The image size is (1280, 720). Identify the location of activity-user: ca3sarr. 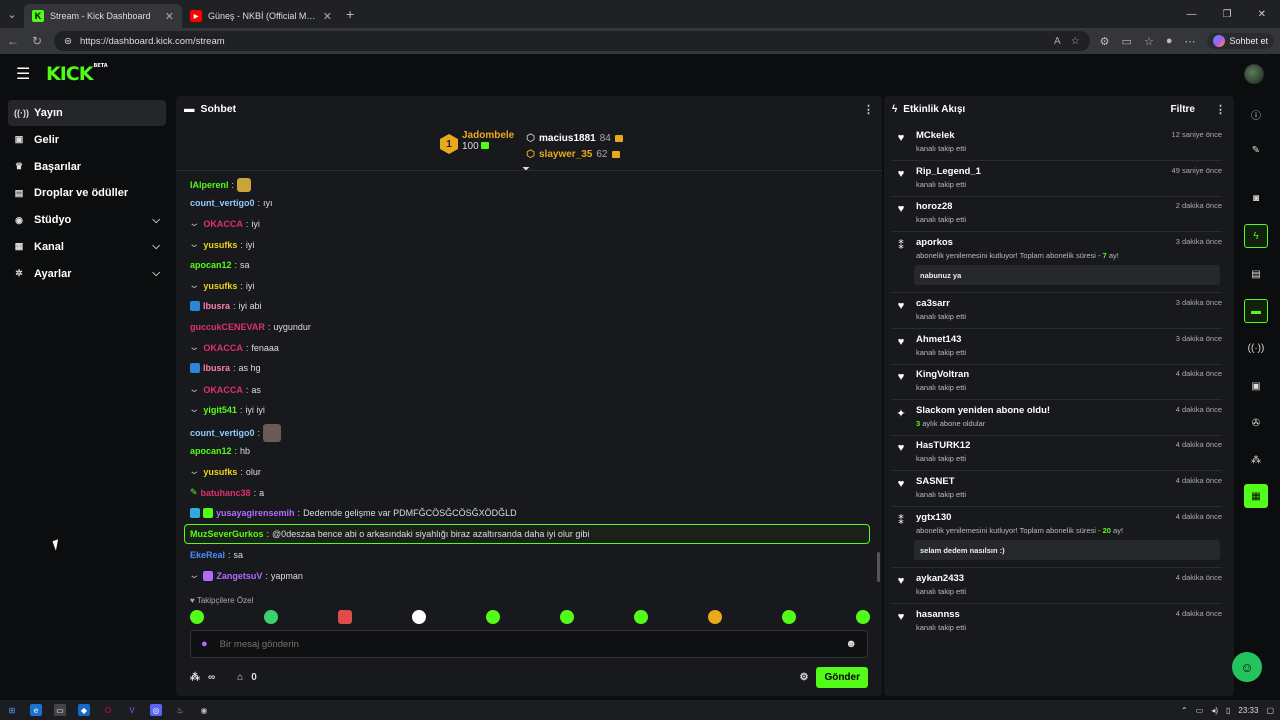
(933, 303).